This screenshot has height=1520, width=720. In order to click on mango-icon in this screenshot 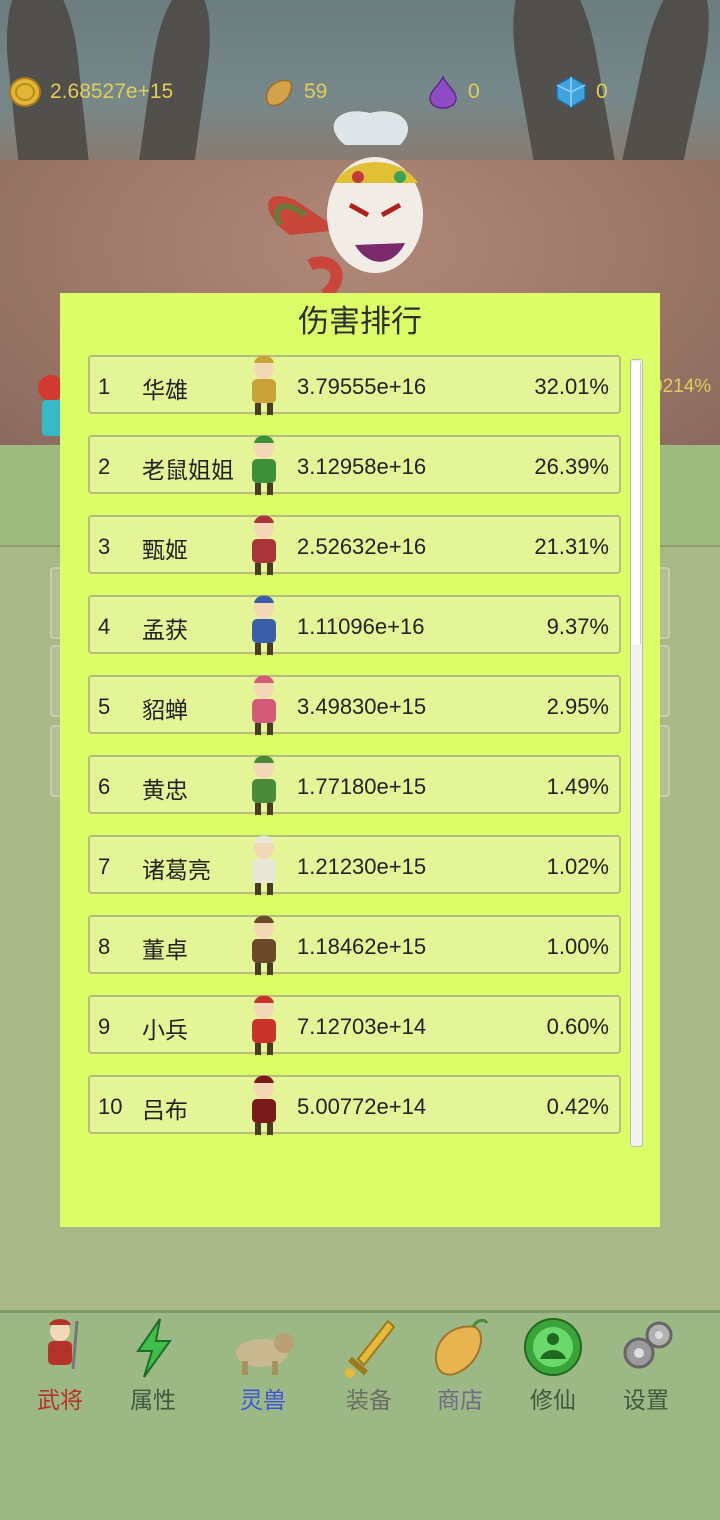, I will do `click(279, 93)`.